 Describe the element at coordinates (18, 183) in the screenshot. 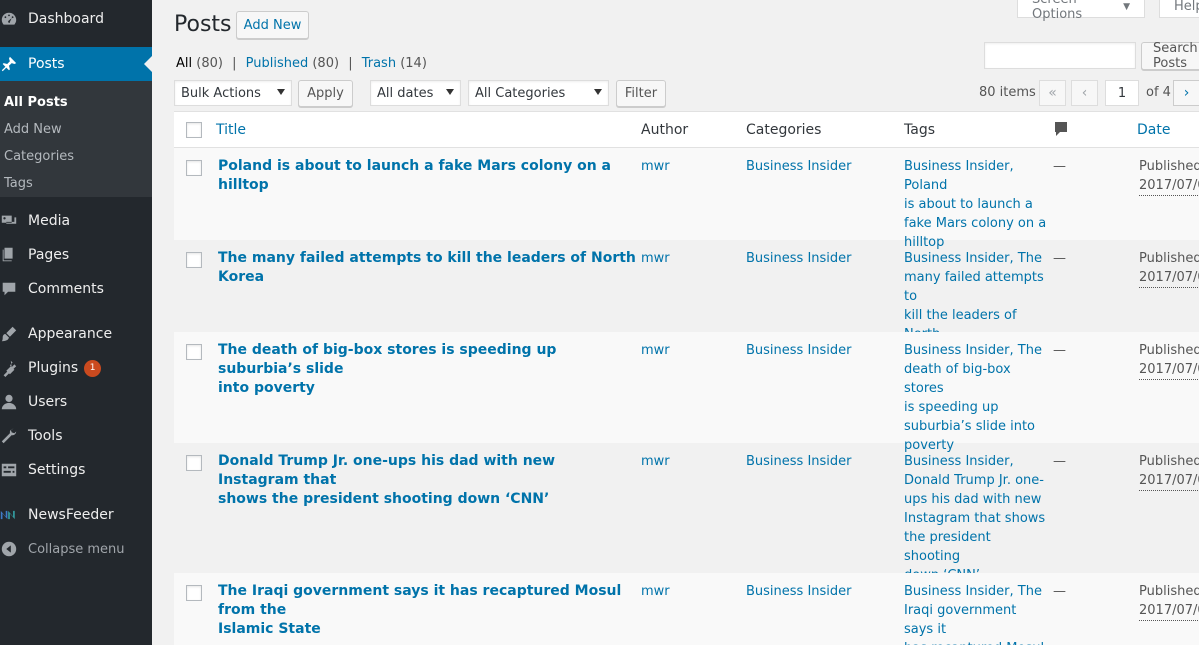

I see `submenu-tags: Tags` at that location.